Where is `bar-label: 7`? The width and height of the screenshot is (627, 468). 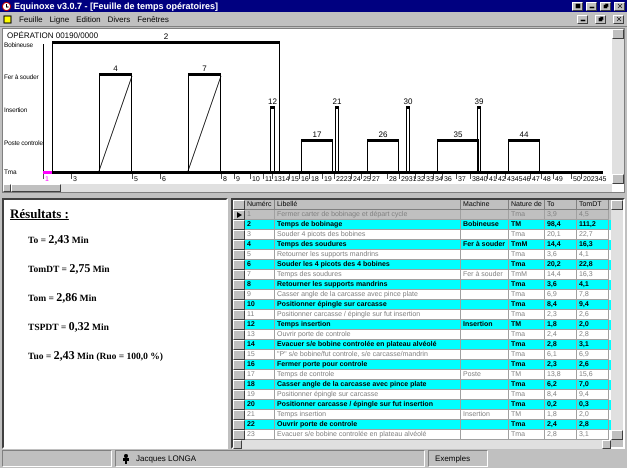
bar-label: 7 is located at coordinates (204, 68).